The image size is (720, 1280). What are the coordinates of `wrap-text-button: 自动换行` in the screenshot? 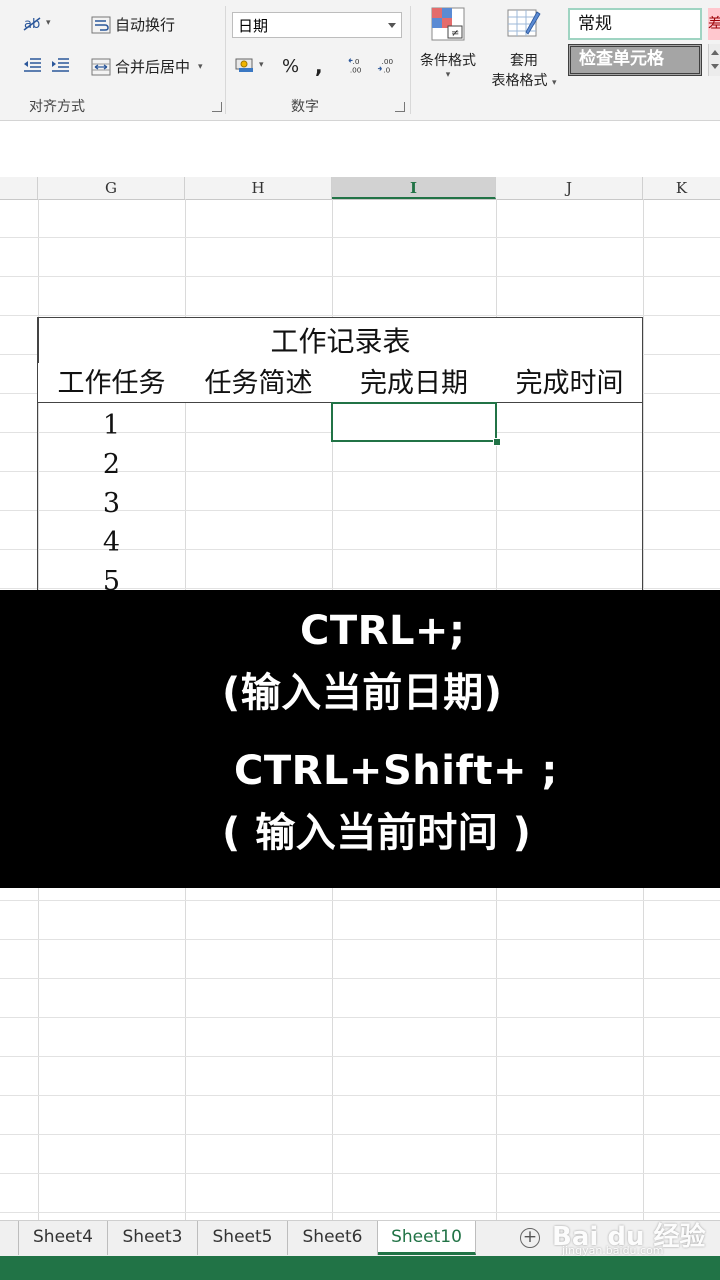 It's located at (133, 24).